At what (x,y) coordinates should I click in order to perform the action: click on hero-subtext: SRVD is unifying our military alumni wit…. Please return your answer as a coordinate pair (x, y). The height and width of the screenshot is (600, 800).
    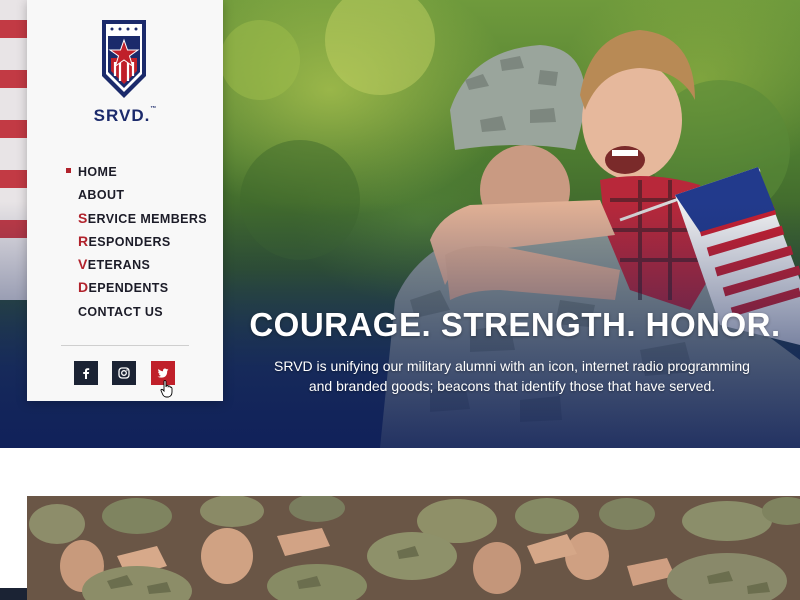
    Looking at the image, I should click on (512, 376).